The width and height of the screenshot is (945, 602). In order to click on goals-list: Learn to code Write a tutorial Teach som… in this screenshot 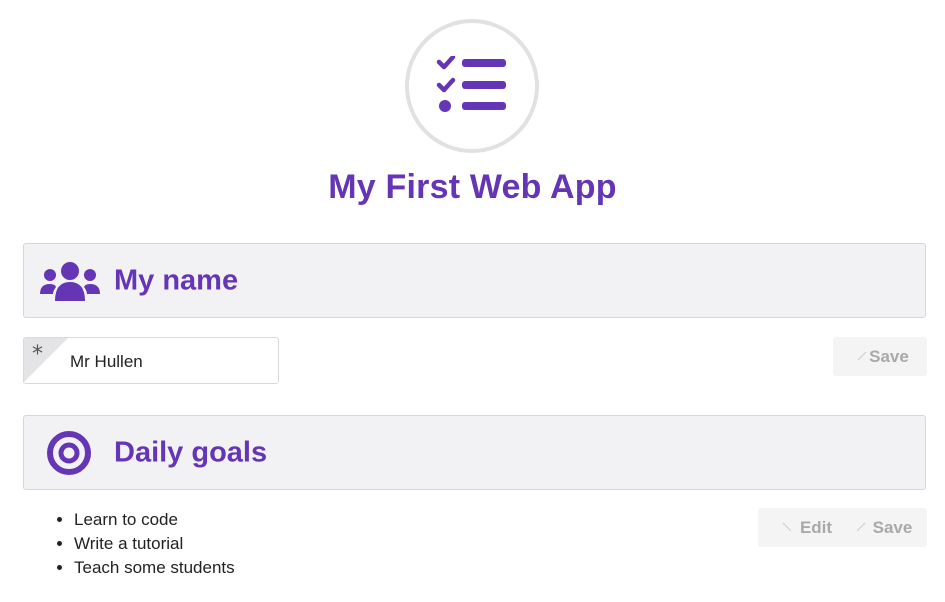, I will do `click(142, 544)`.